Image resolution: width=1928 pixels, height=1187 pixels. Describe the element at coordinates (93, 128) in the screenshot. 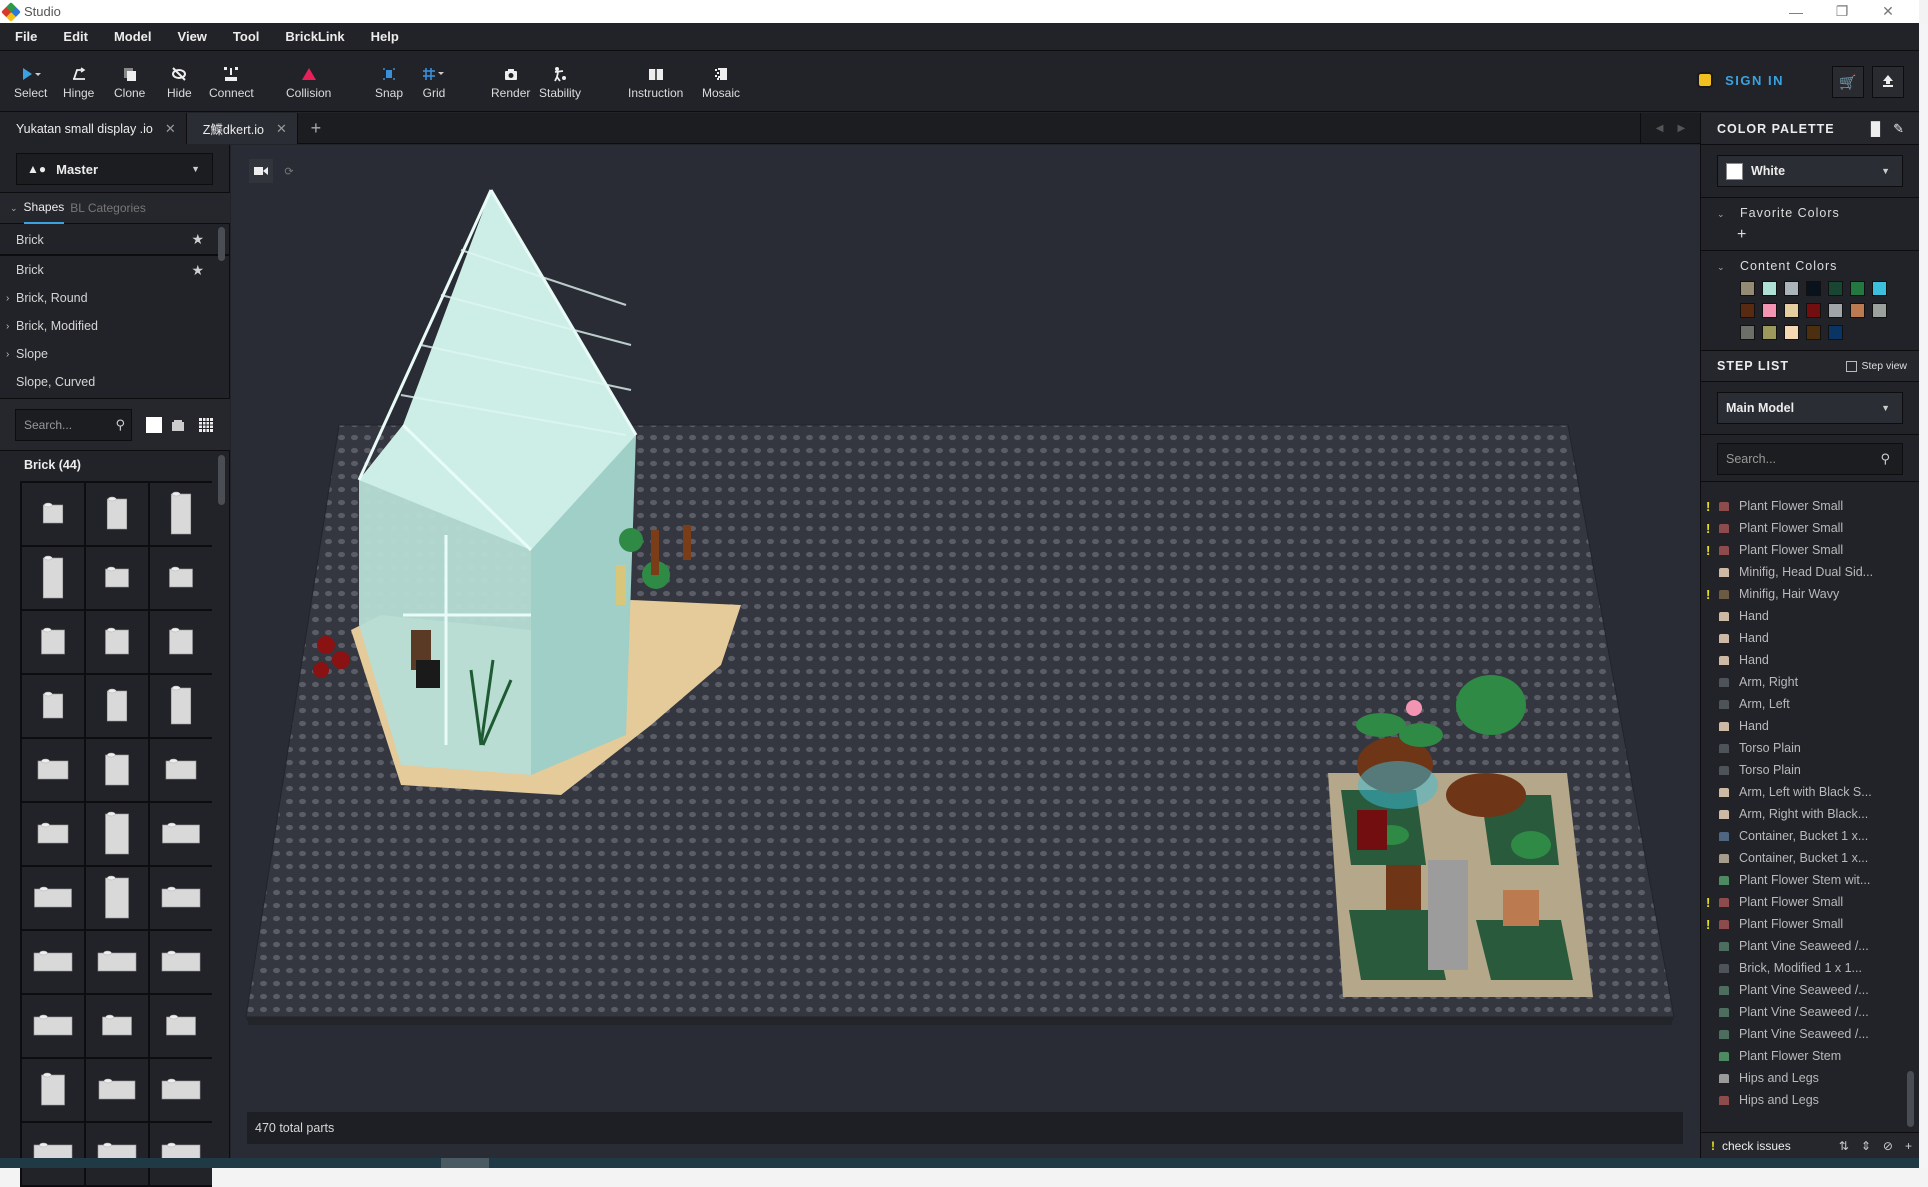

I see `tab-yukatan: Yukatan small display .io ✕` at that location.